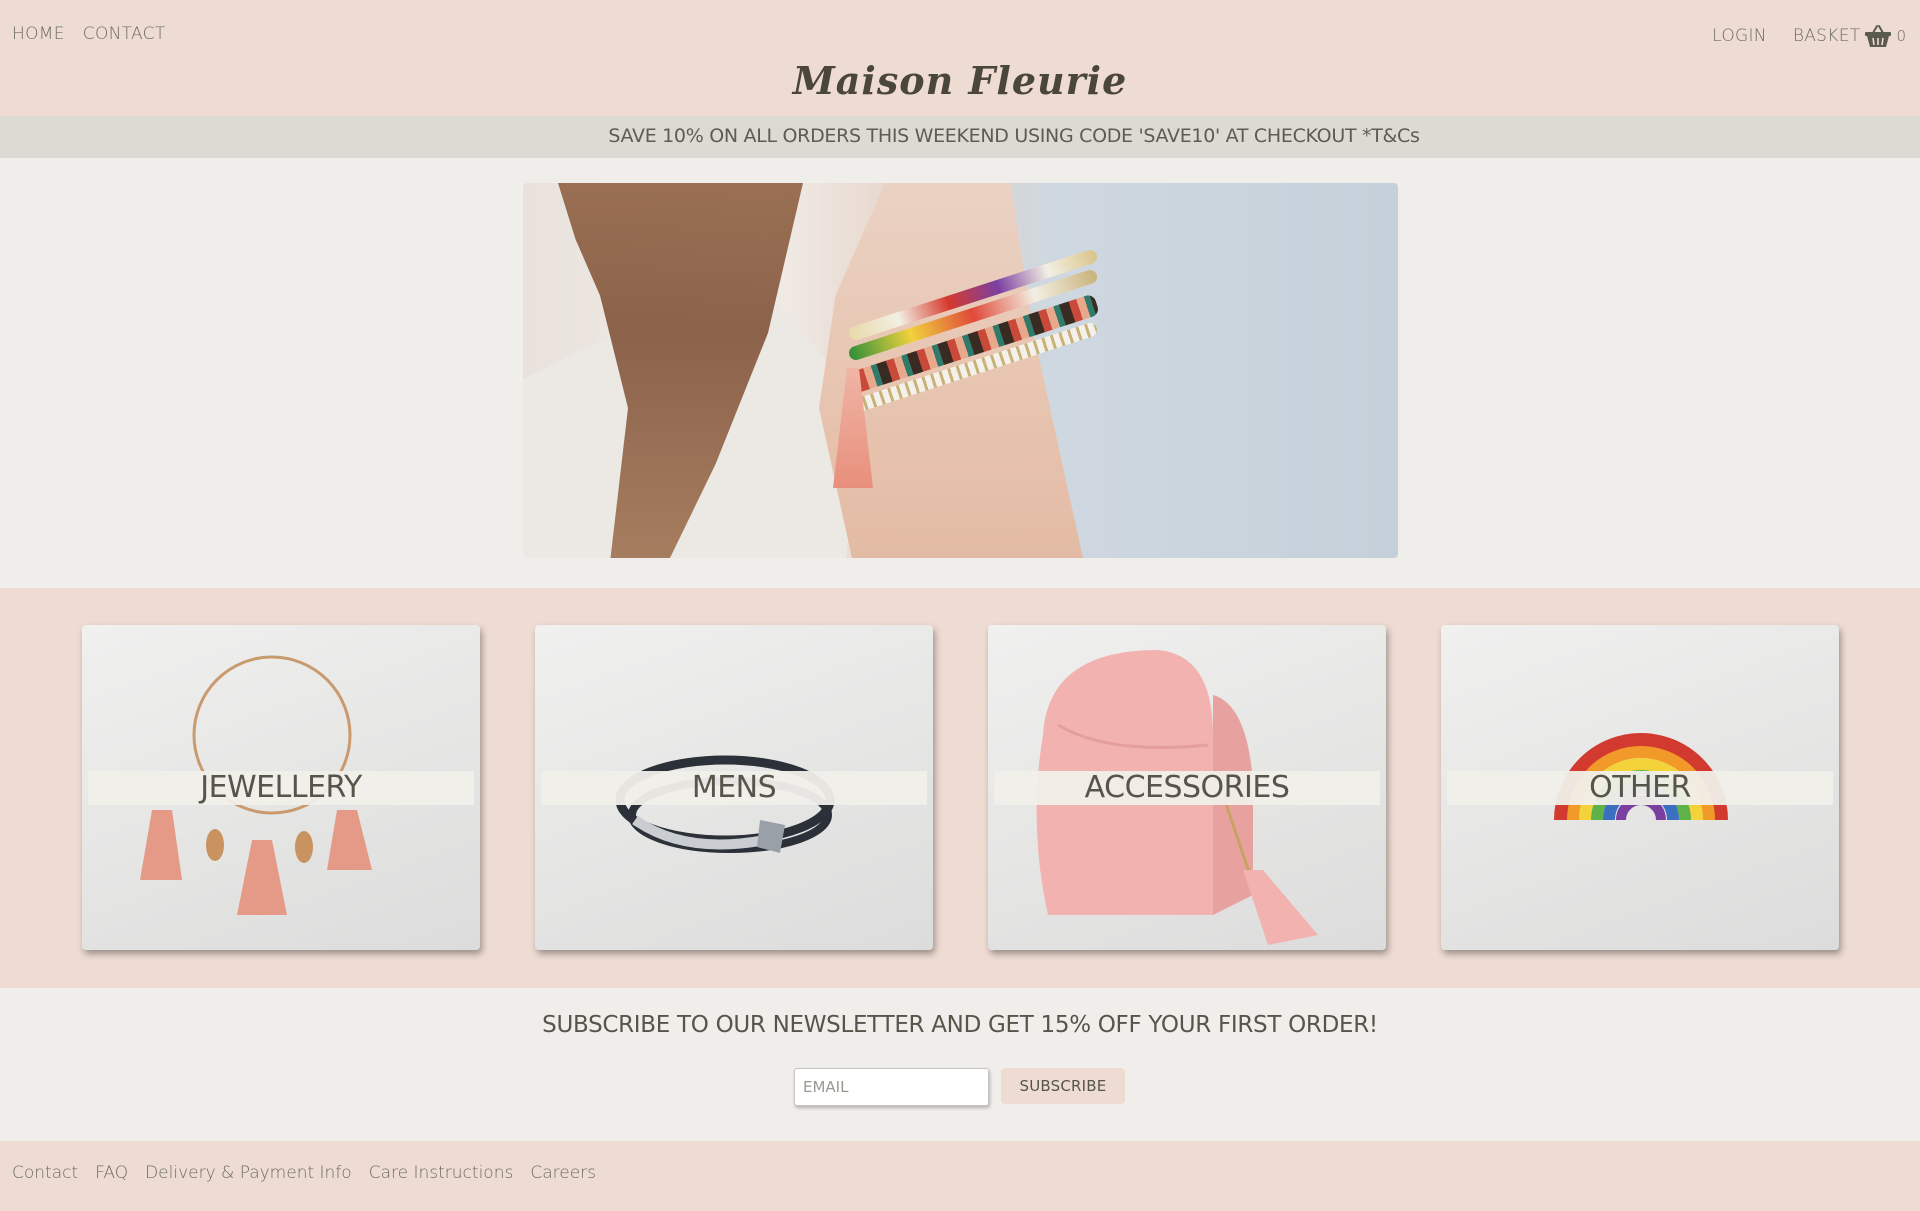  I want to click on account-nav: LOGIN BASKET 0, so click(1809, 36).